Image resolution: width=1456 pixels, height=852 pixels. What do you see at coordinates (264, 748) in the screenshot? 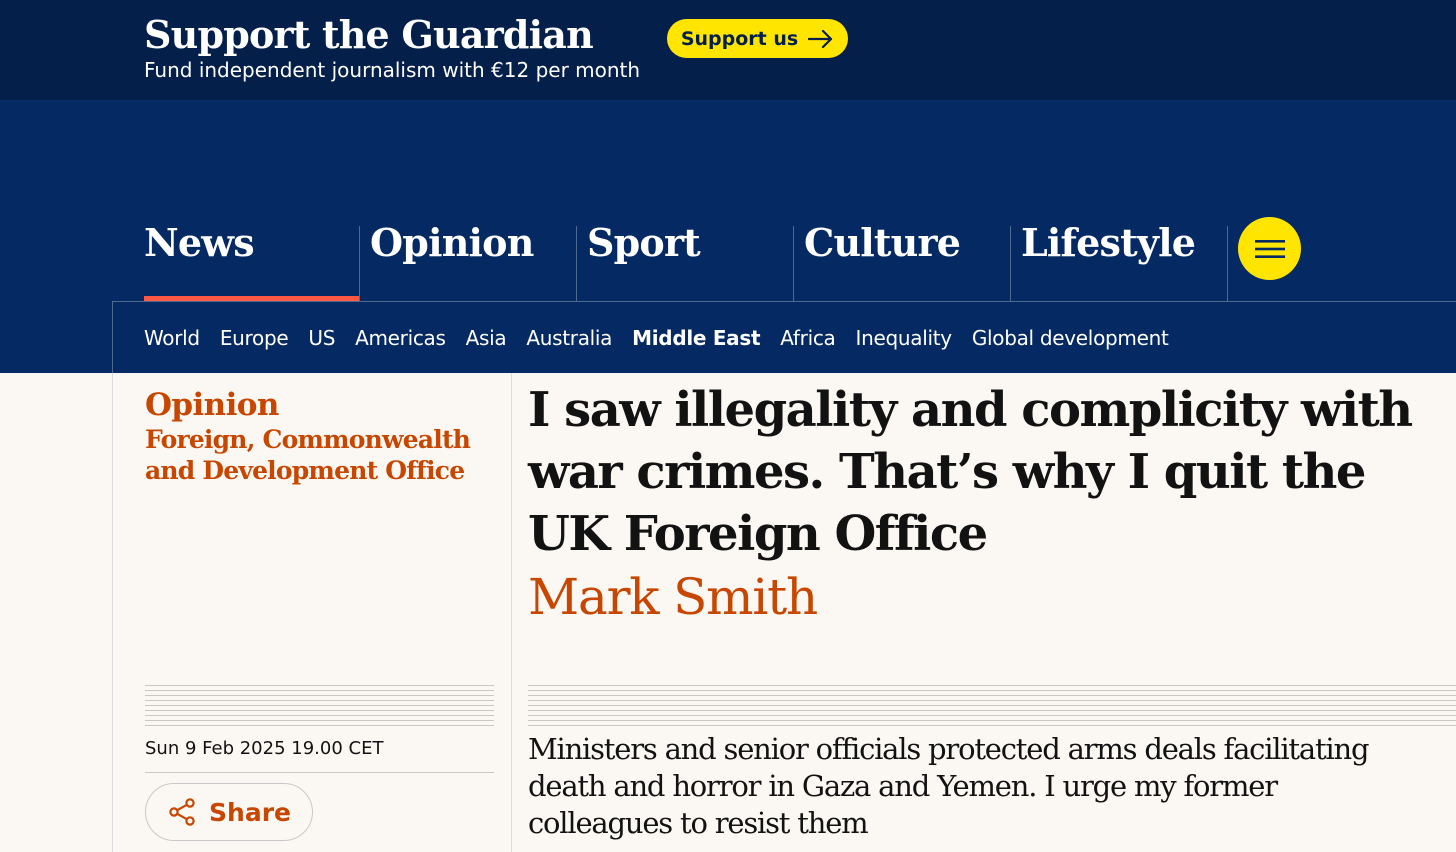
I see `publication-date: Sun 9 Feb 2025 19.00 CET` at bounding box center [264, 748].